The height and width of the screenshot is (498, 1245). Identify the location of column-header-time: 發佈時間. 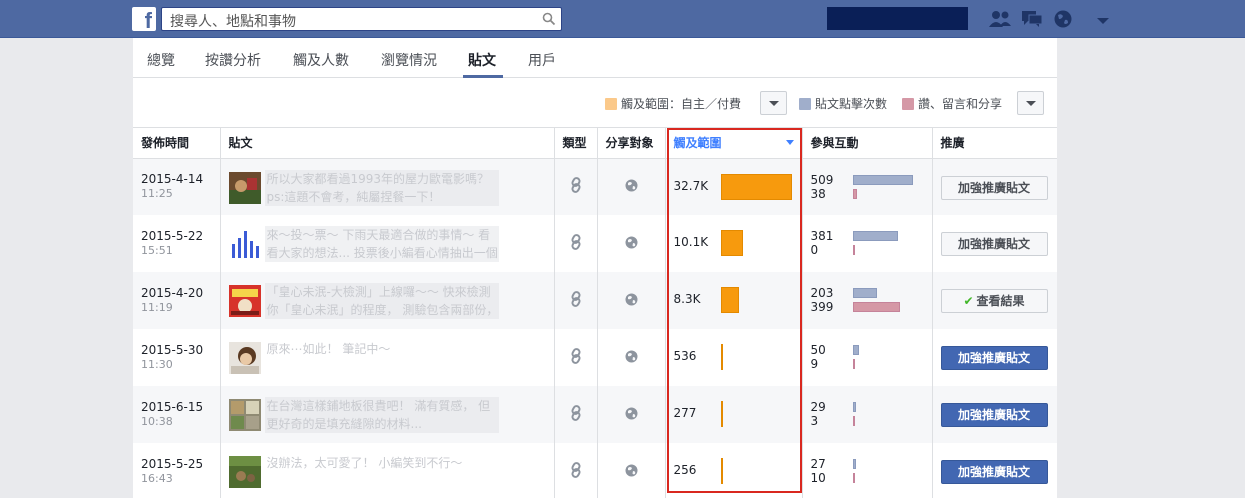
(177, 143).